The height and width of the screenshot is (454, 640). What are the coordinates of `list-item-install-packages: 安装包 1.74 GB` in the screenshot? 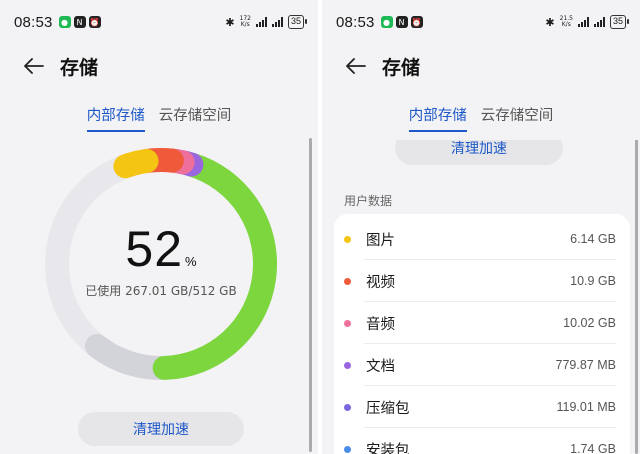 It's located at (482, 441).